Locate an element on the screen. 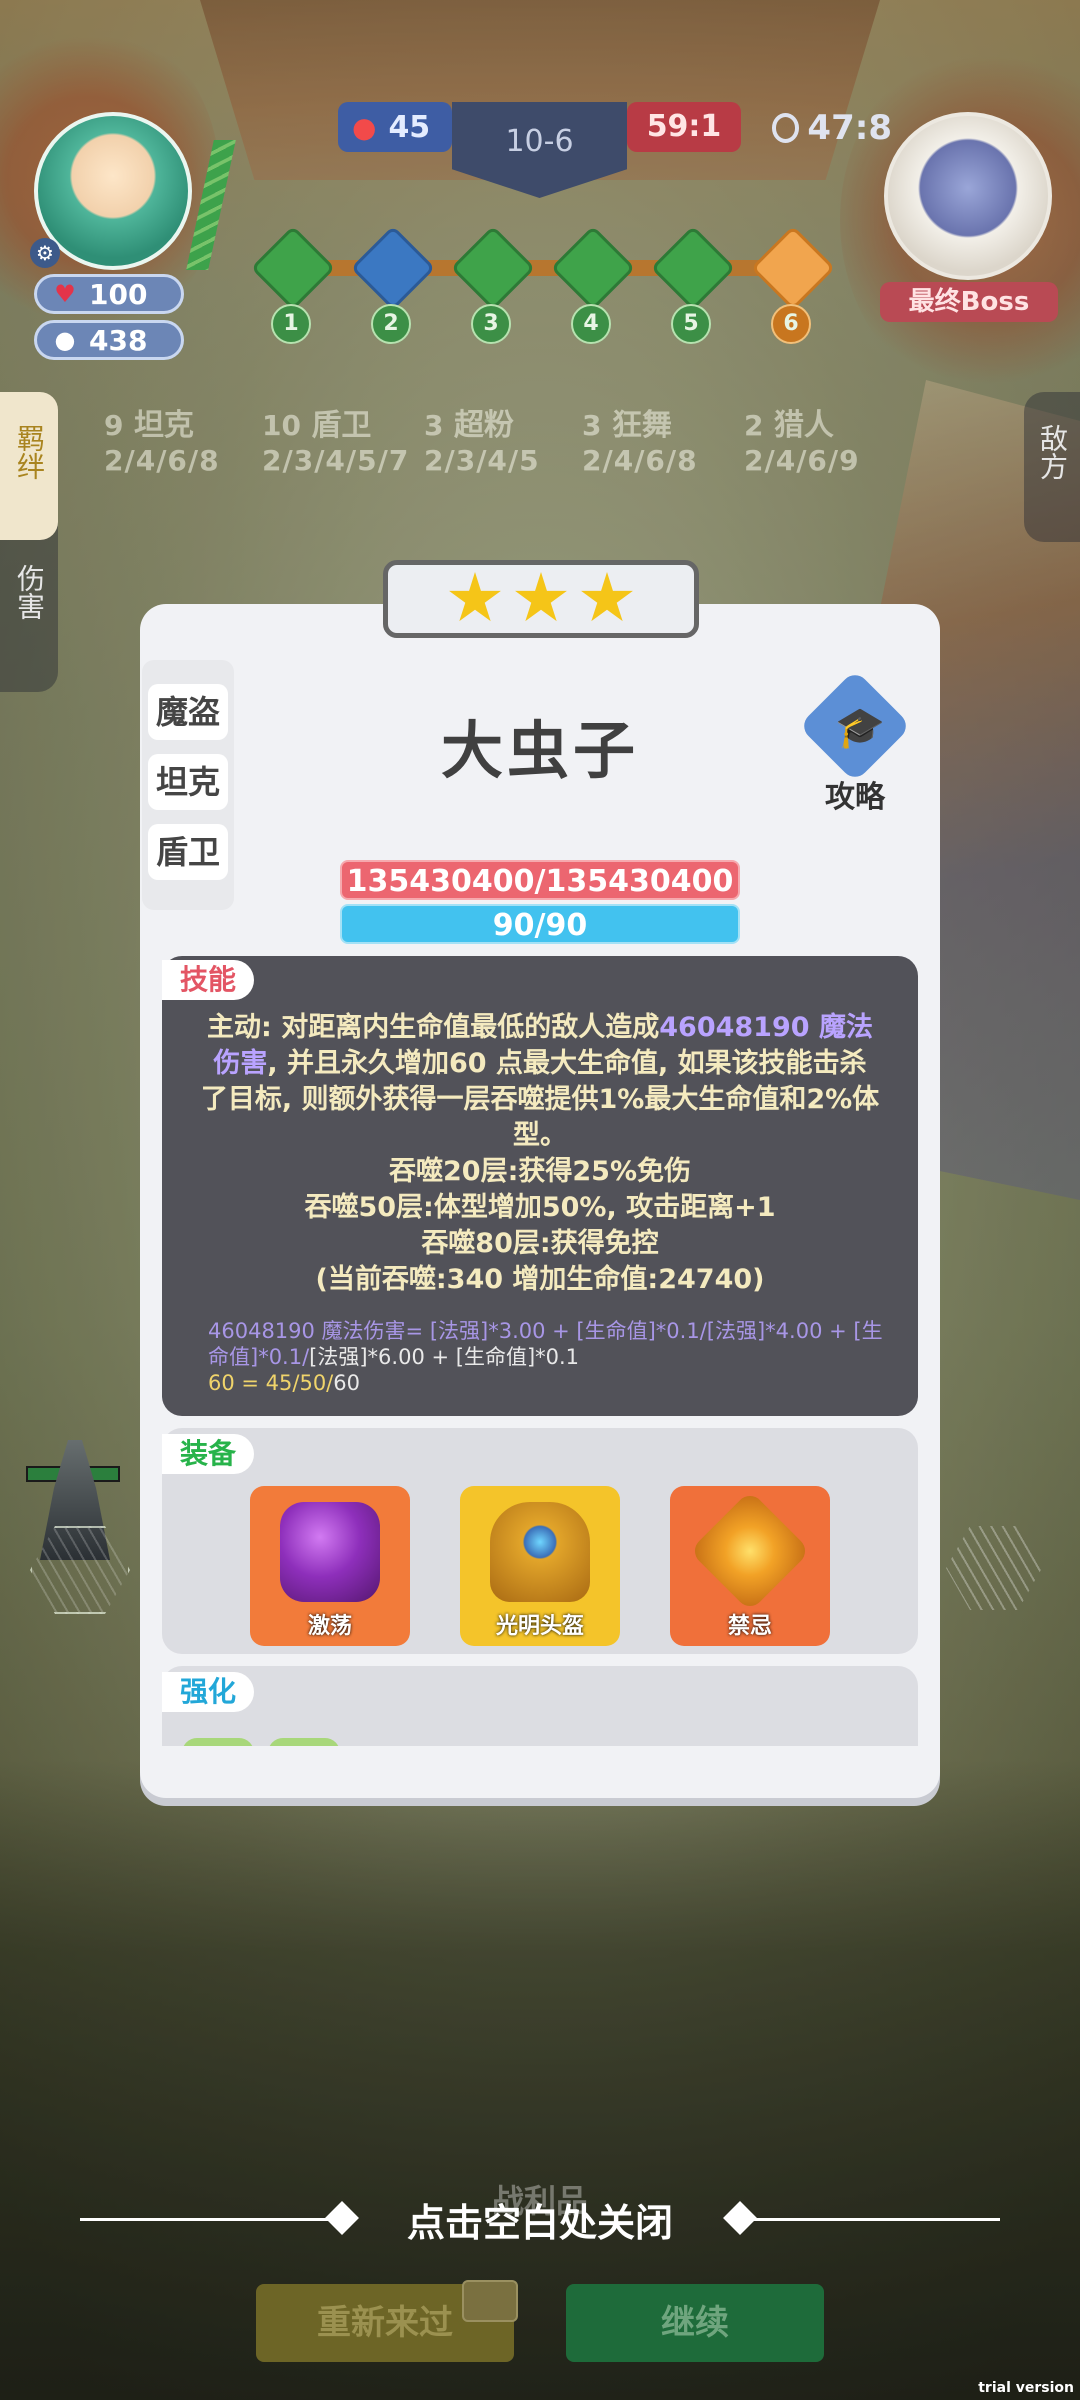 Image resolution: width=1080 pixels, height=2400 pixels. formula-line: 60 is located at coordinates (346, 1383).